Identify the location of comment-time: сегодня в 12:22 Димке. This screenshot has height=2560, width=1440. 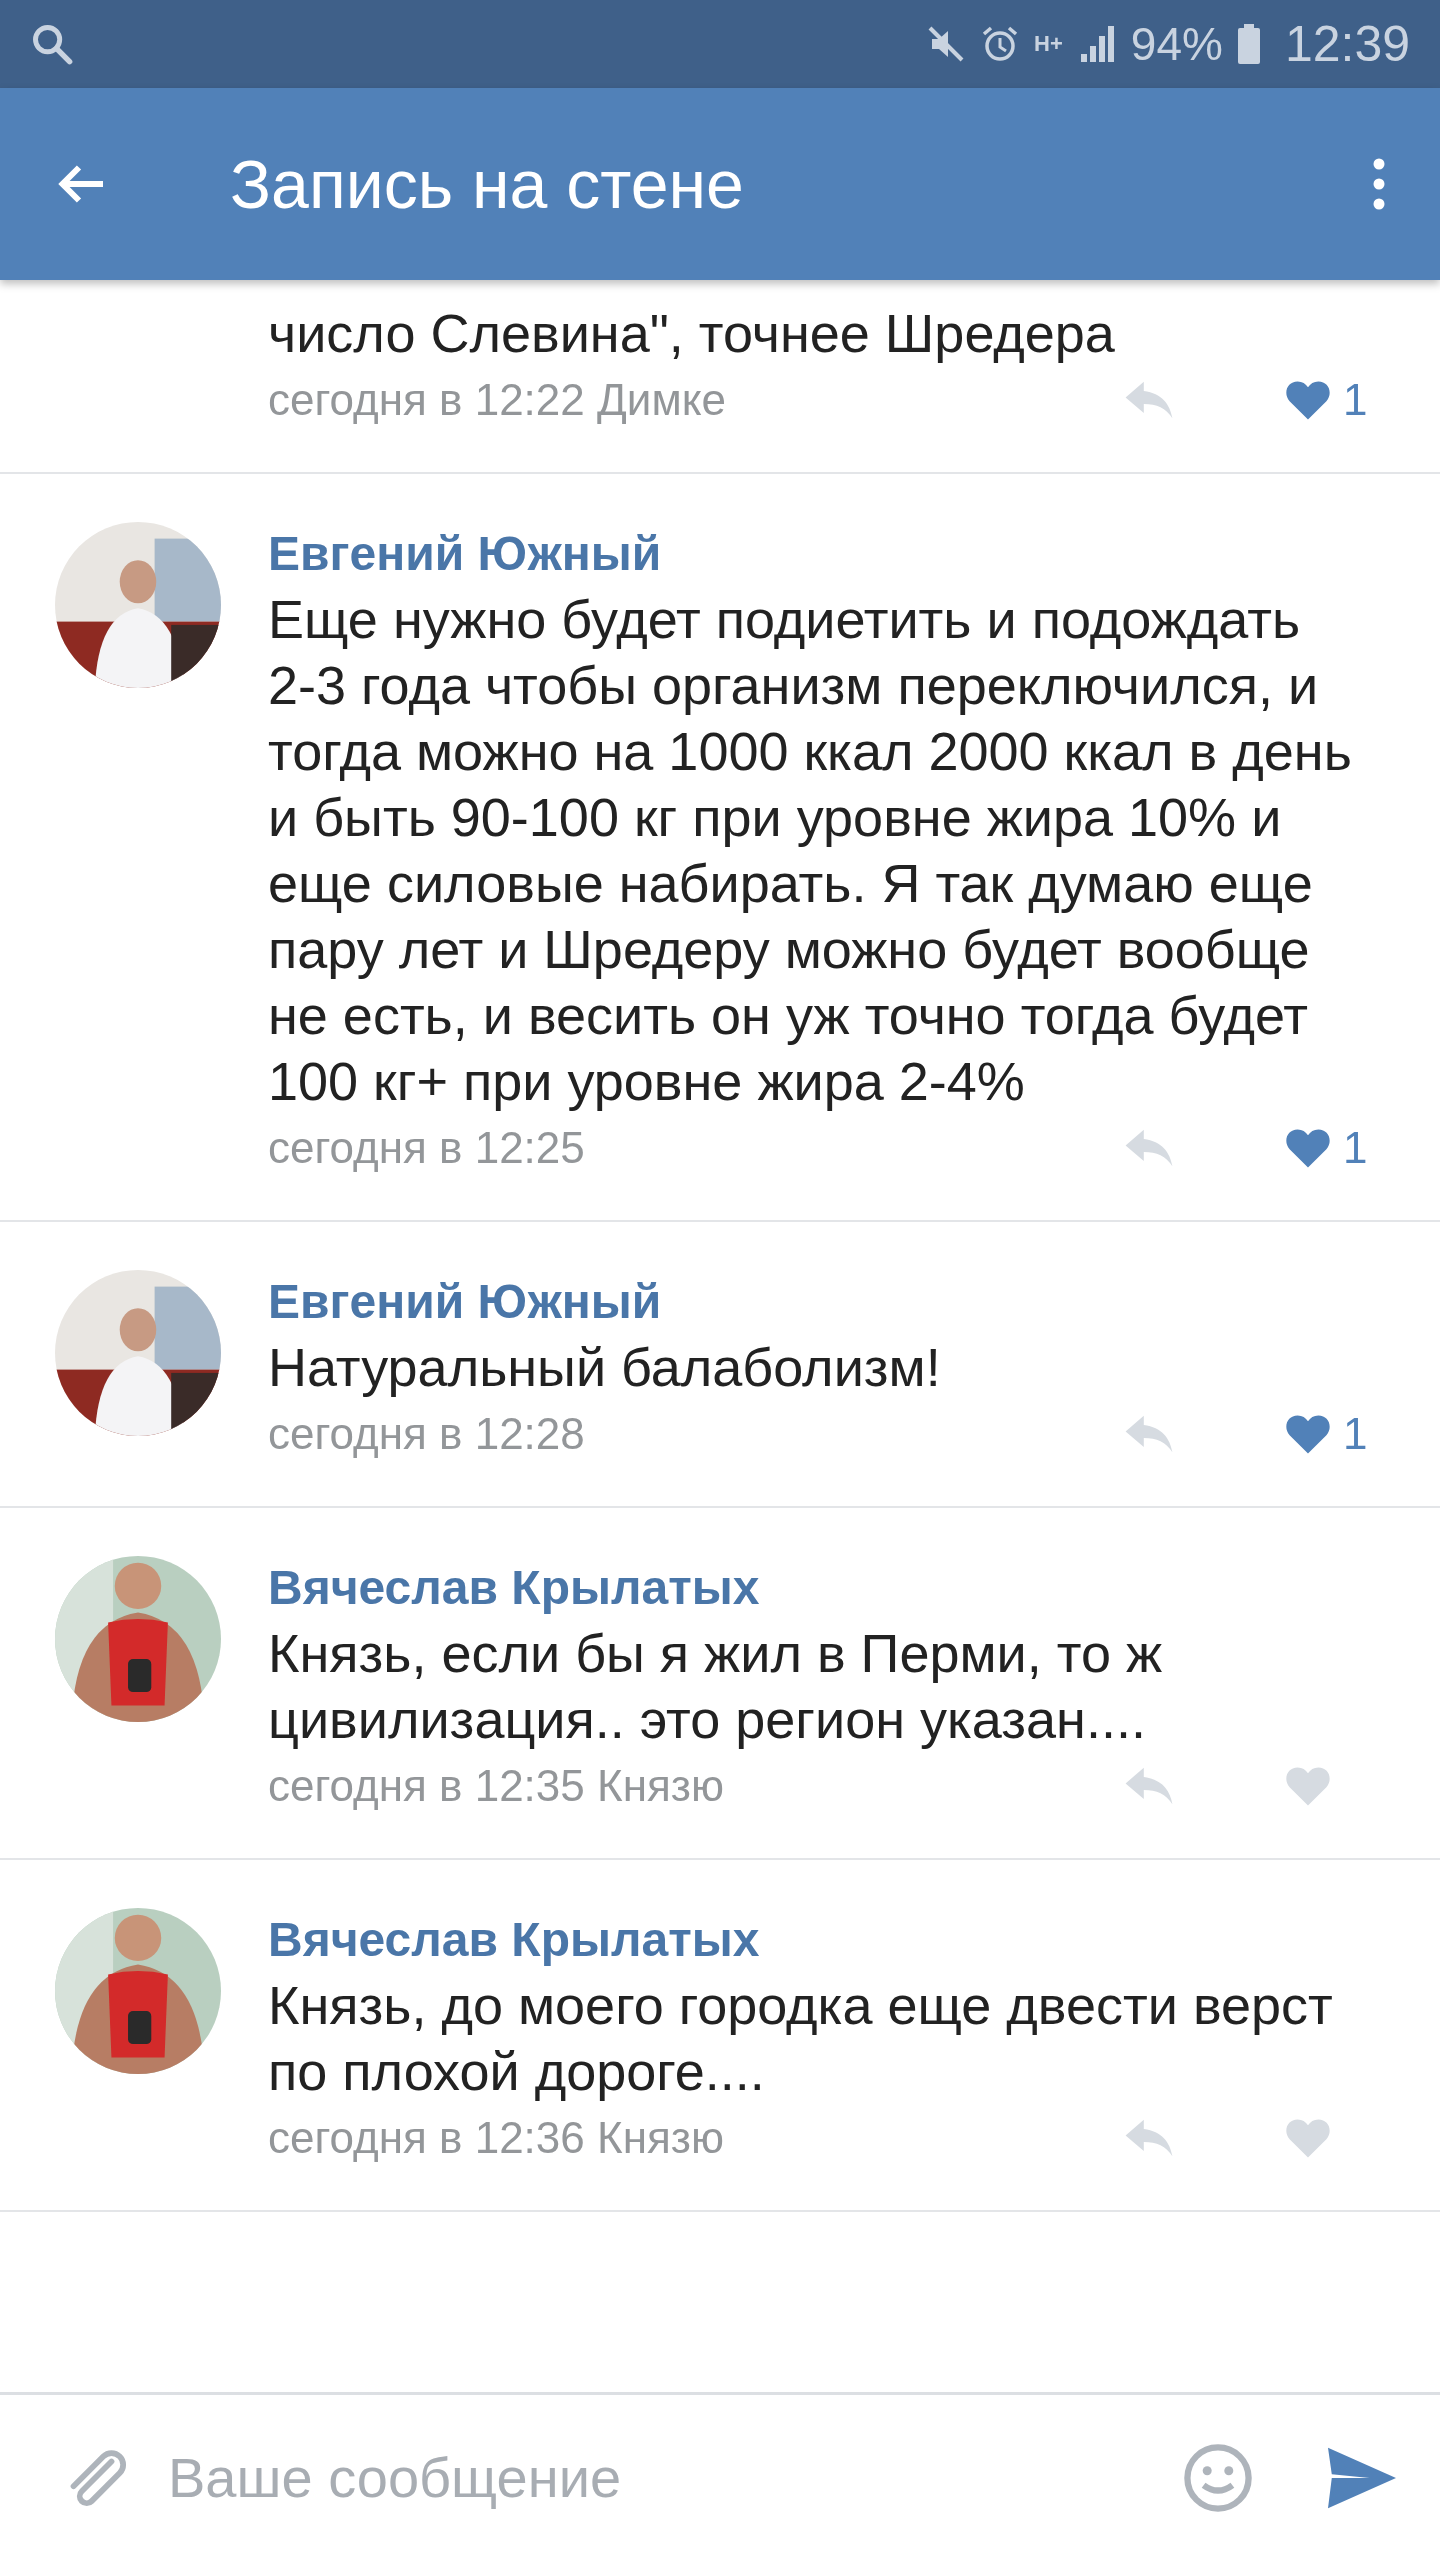
(497, 400).